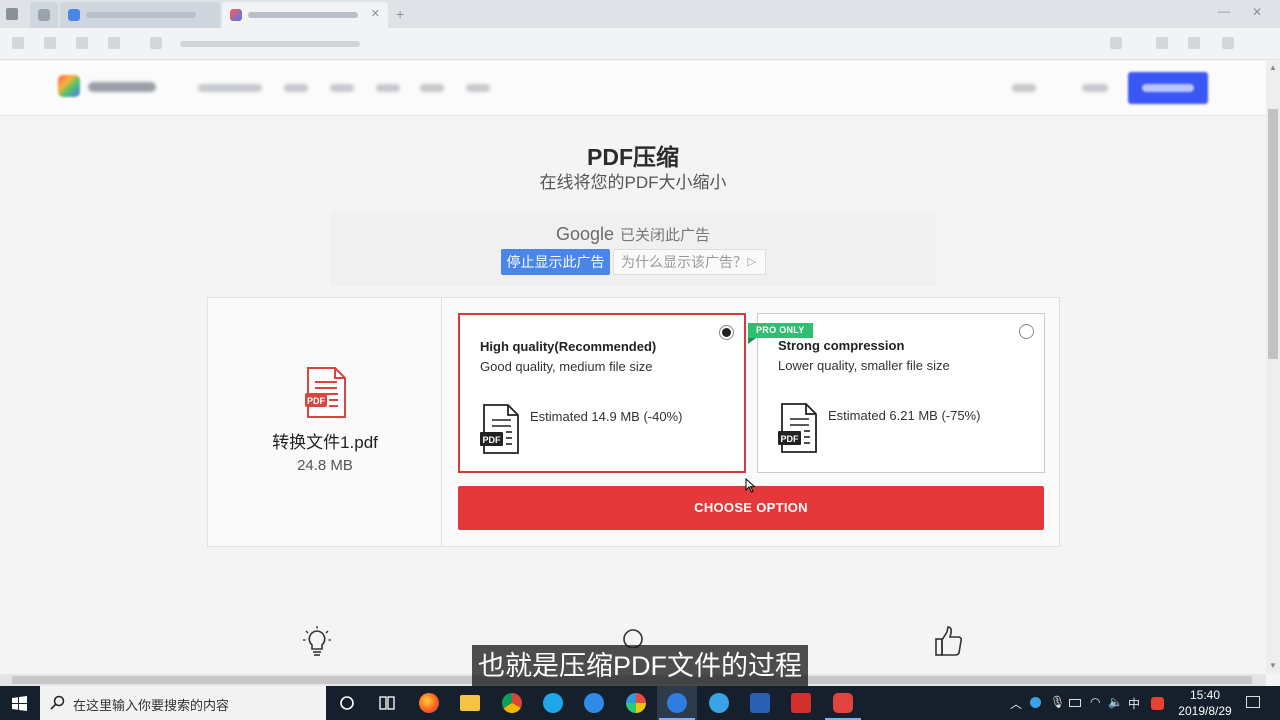 The height and width of the screenshot is (720, 1280). What do you see at coordinates (82, 43) in the screenshot?
I see `reload-icon` at bounding box center [82, 43].